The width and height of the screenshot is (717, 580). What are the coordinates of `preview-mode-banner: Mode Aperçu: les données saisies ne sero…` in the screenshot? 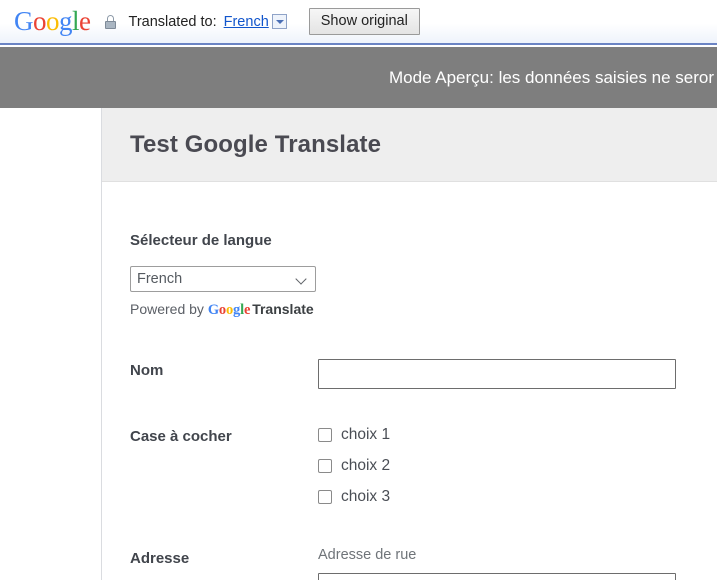 It's located at (358, 77).